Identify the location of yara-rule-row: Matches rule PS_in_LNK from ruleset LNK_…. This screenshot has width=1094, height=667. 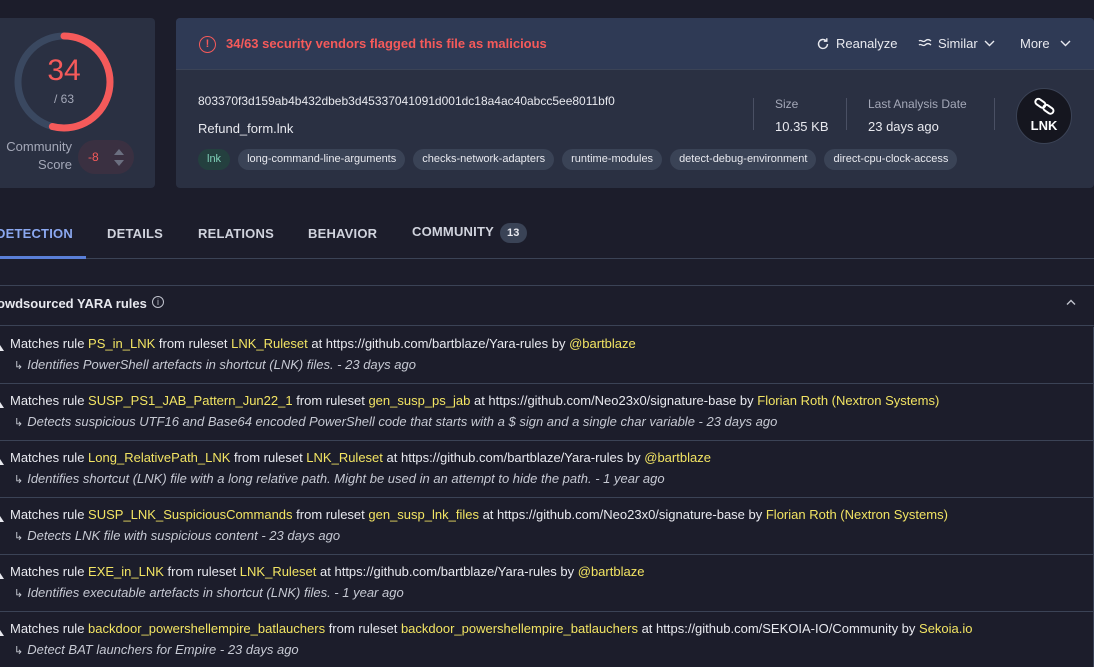
(547, 355).